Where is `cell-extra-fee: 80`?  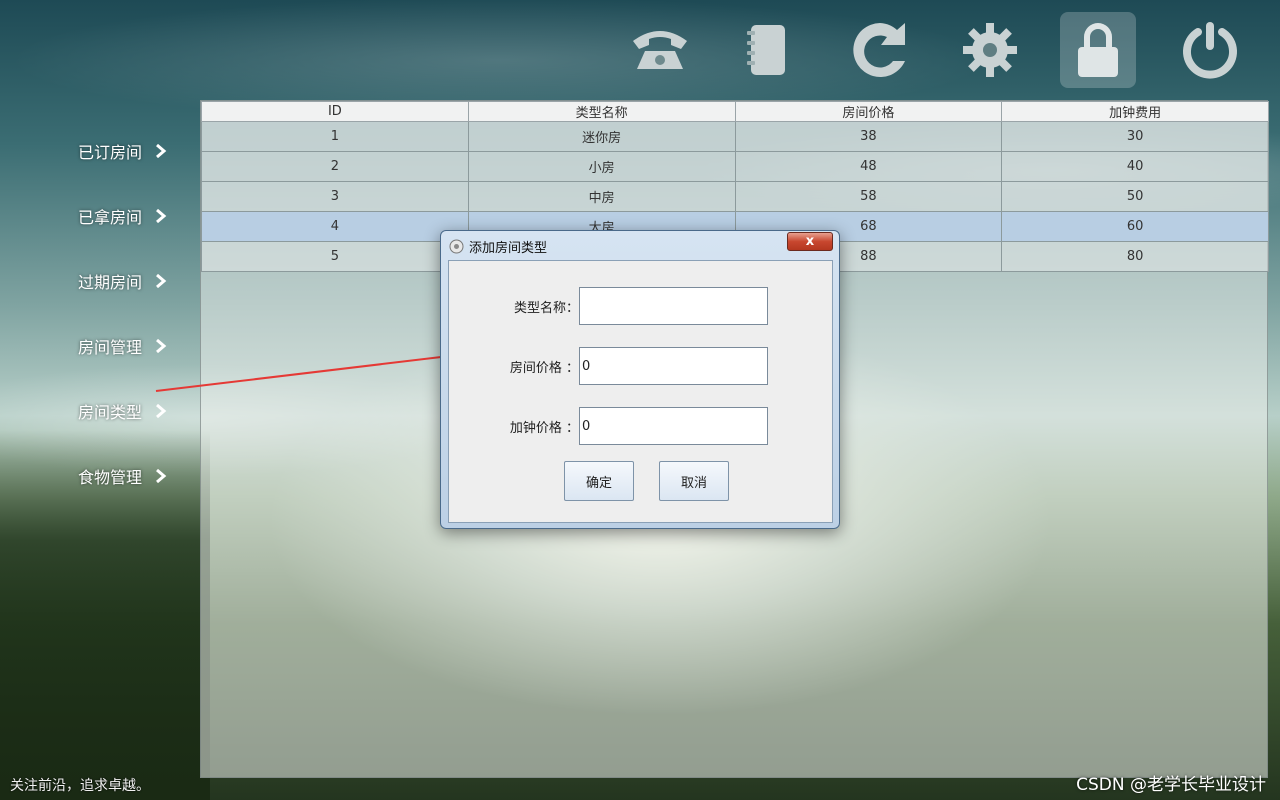 cell-extra-fee: 80 is located at coordinates (1135, 256).